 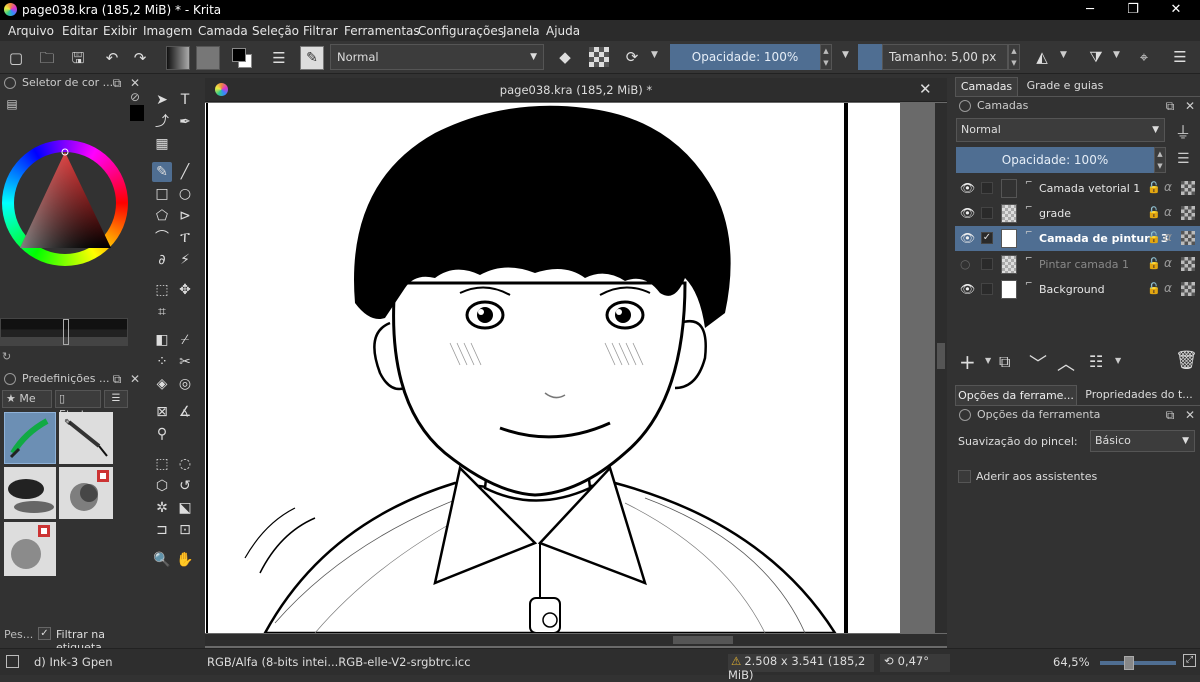 I want to click on refresh-icon: ↻, so click(x=6, y=356).